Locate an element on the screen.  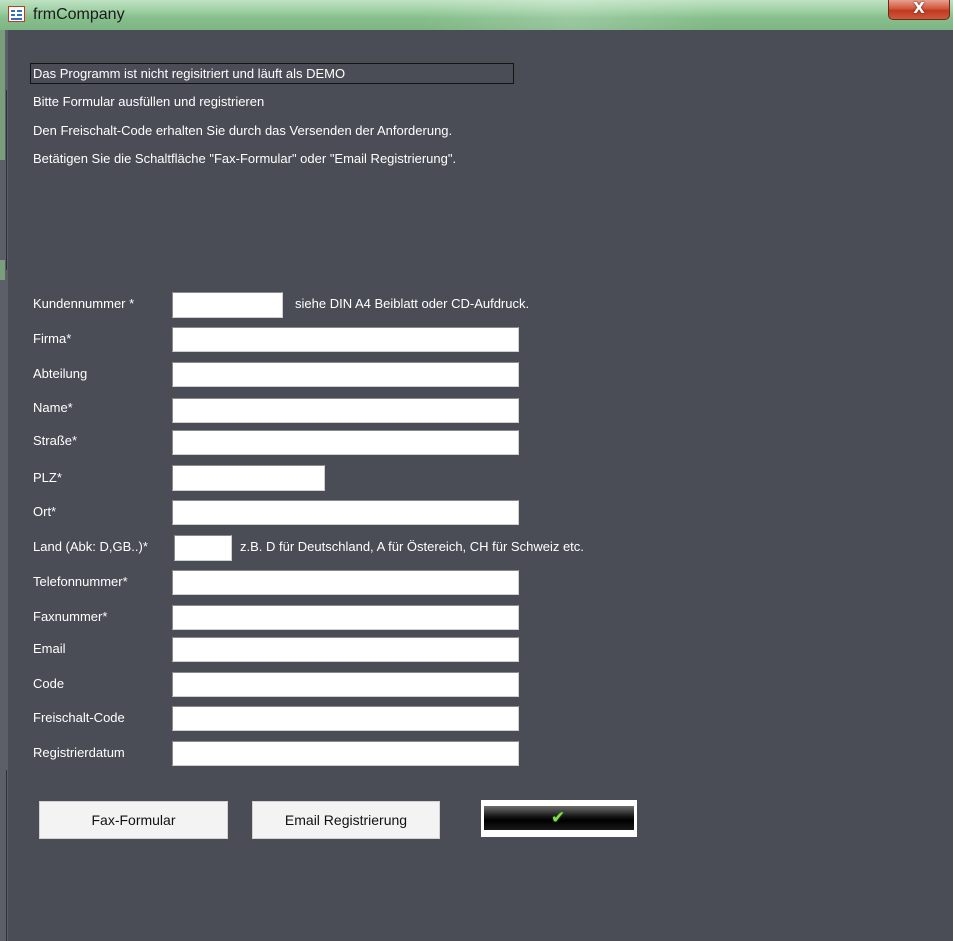
fax-input is located at coordinates (345, 617).